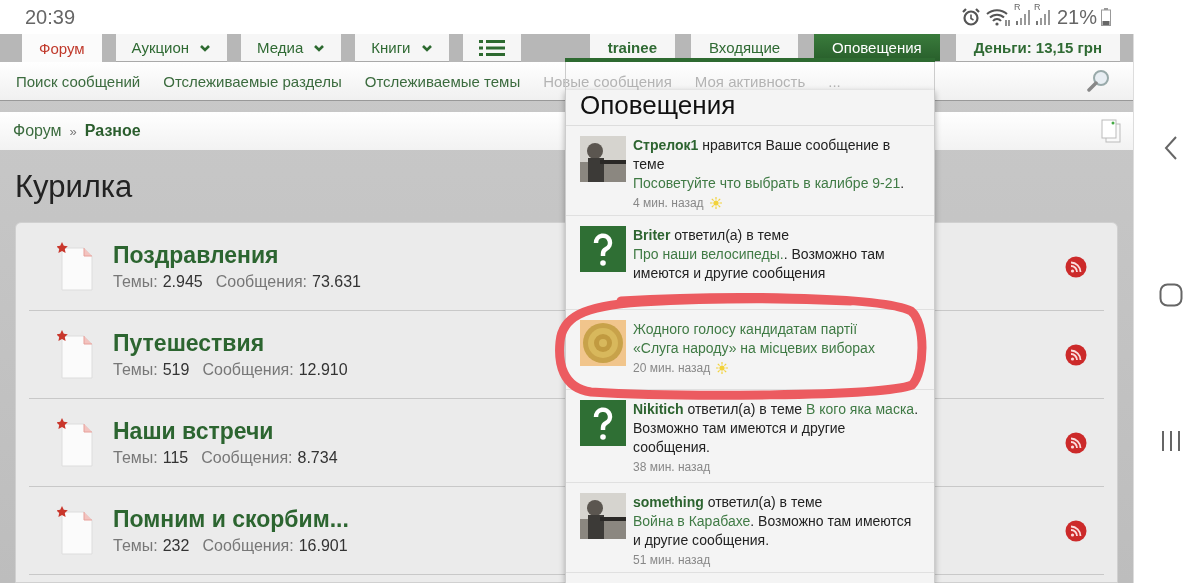 The image size is (1200, 583). Describe the element at coordinates (112, 131) in the screenshot. I see `breadcrumb-link: Разное` at that location.